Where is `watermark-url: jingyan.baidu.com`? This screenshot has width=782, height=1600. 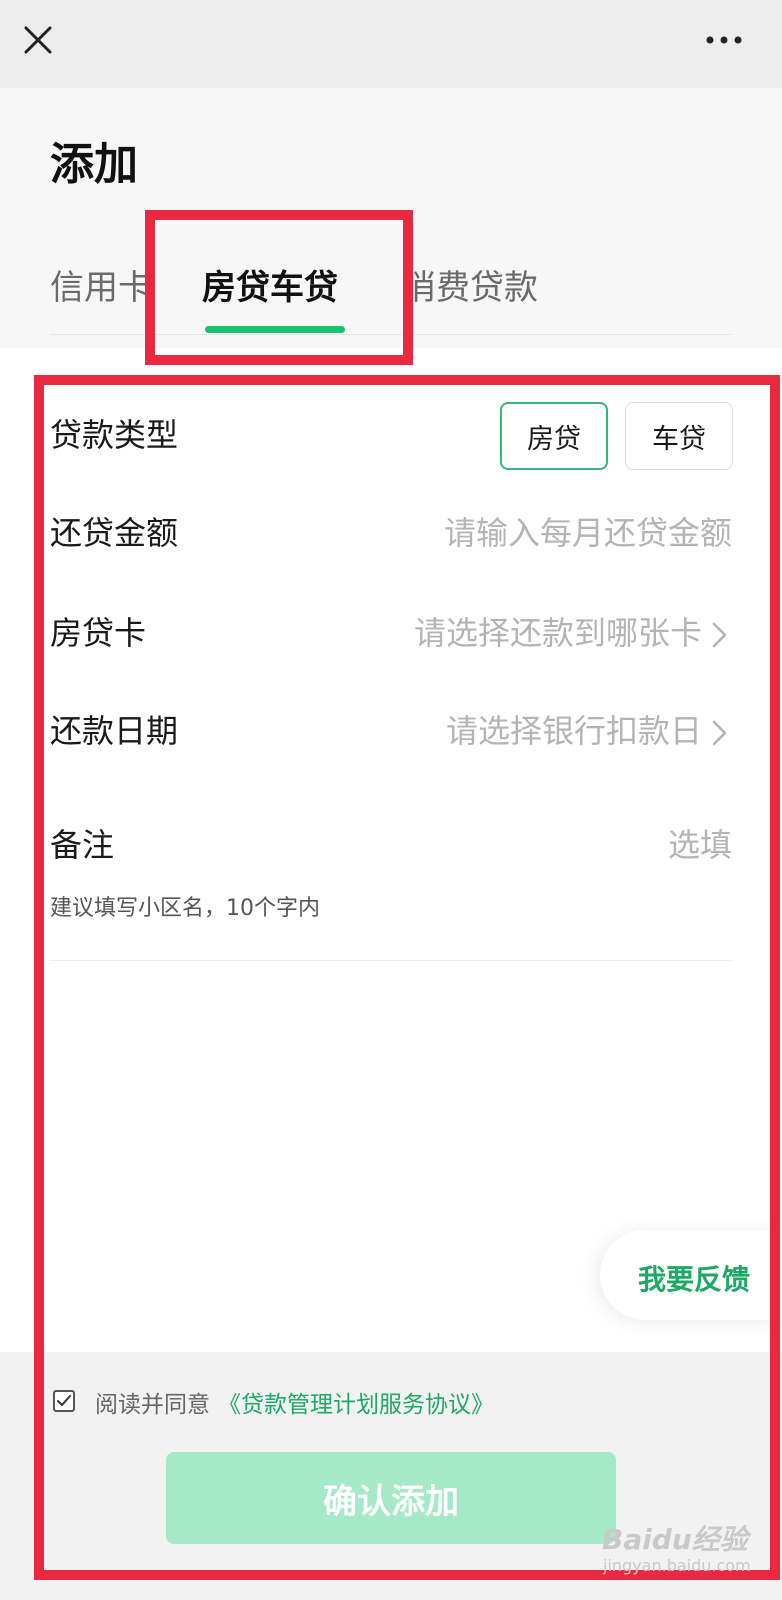
watermark-url: jingyan.baidu.com is located at coordinates (677, 1565).